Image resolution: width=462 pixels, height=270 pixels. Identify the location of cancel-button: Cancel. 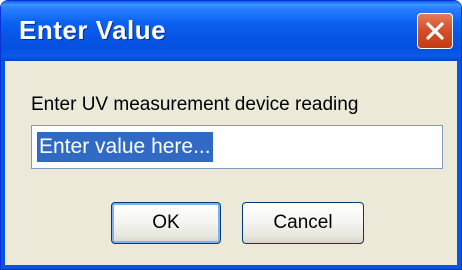
(303, 223).